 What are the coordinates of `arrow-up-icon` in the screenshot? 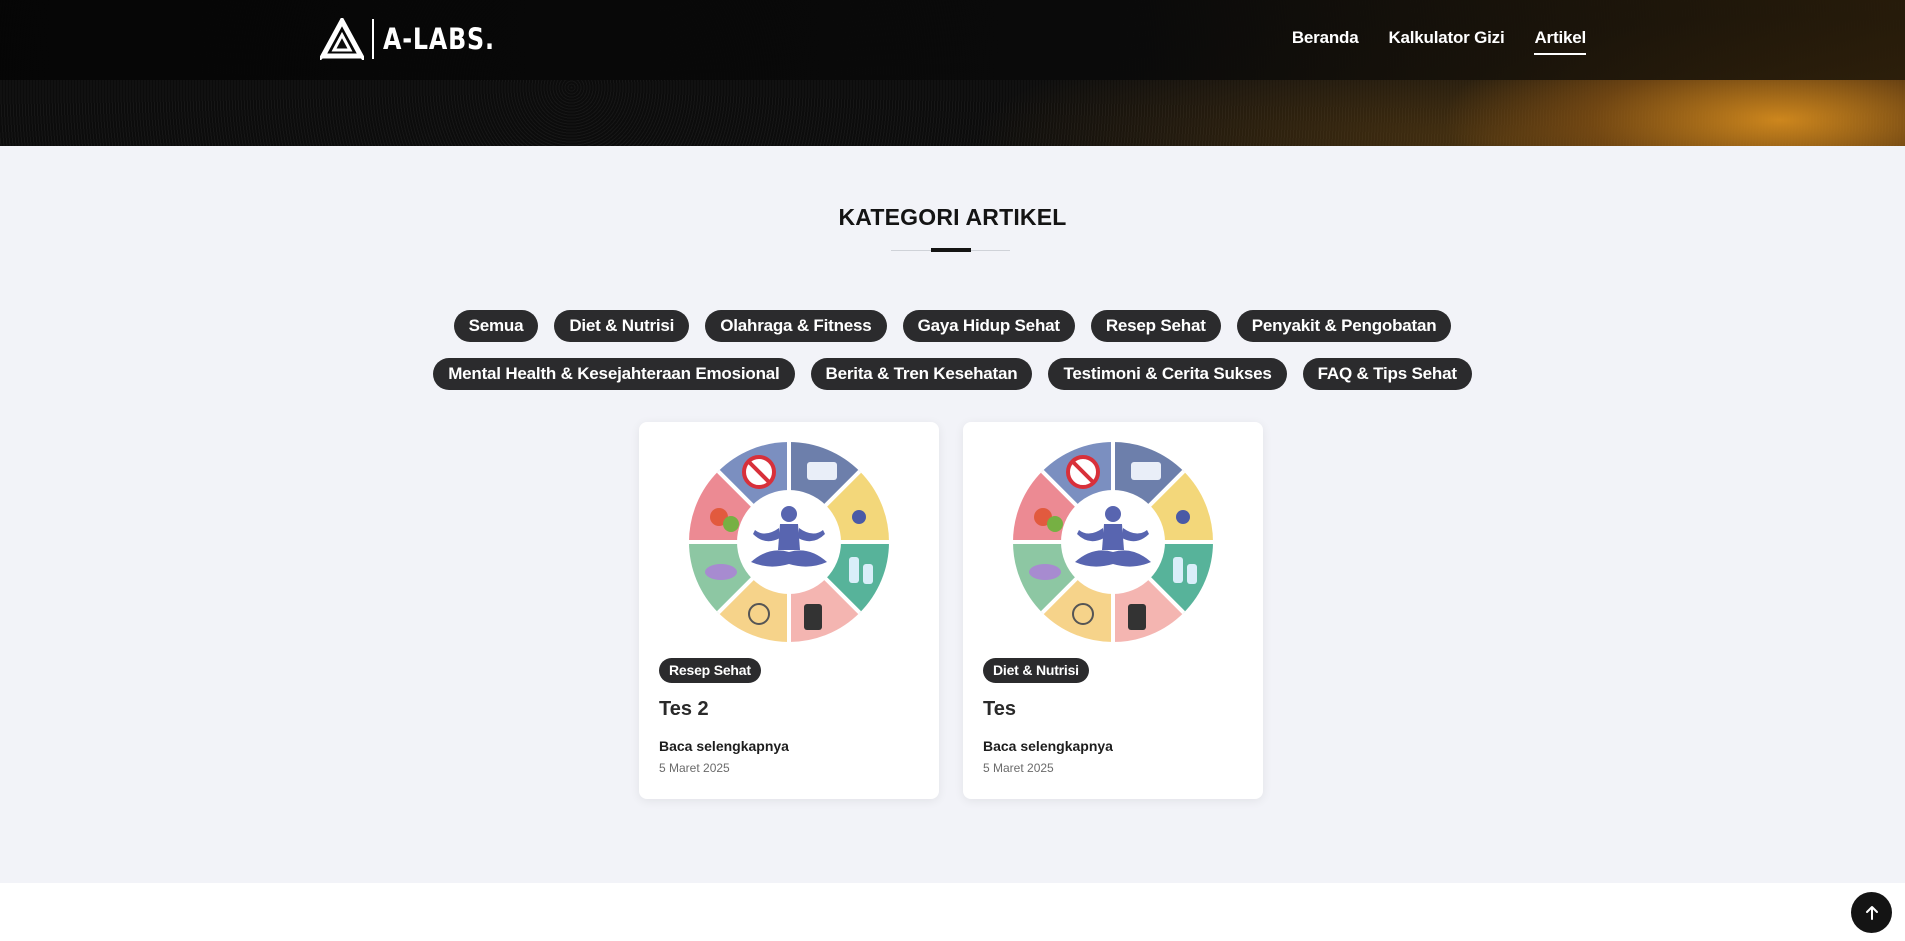 It's located at (1871, 912).